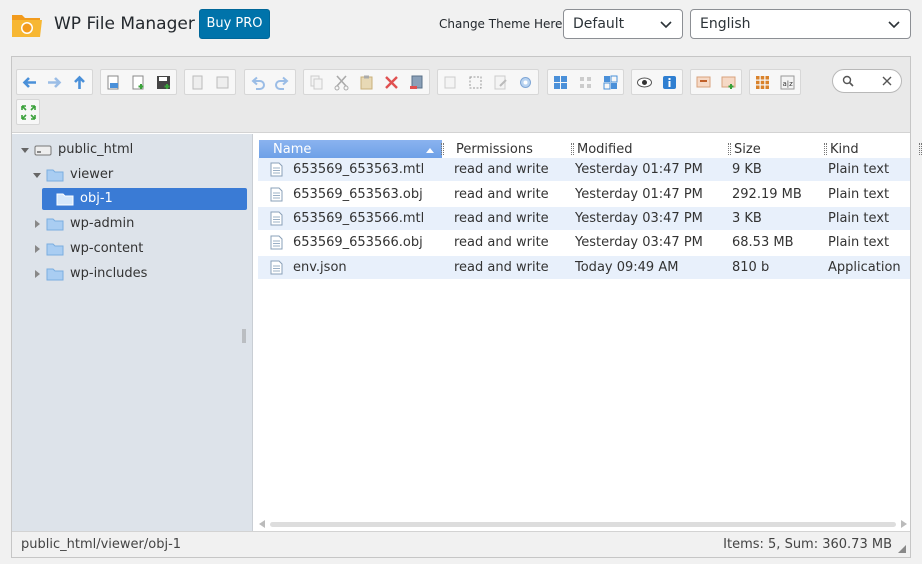 Image resolution: width=922 pixels, height=564 pixels. Describe the element at coordinates (728, 82) in the screenshot. I see `resize-icon` at that location.